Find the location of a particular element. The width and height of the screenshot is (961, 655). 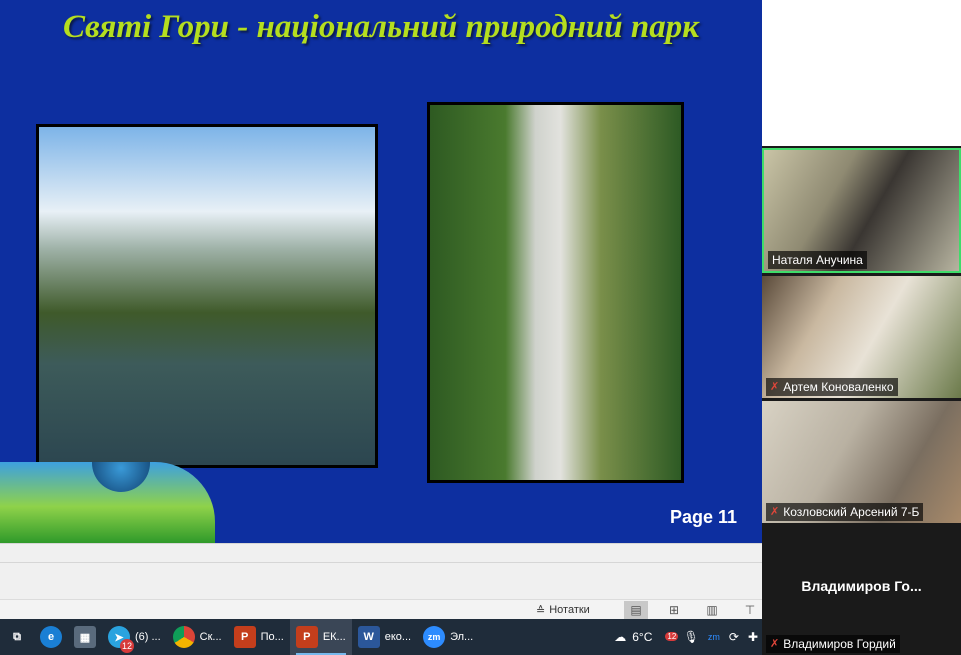

participant-tile: Владимиров Го... ✗ Владимиров Гордий is located at coordinates (861, 590).